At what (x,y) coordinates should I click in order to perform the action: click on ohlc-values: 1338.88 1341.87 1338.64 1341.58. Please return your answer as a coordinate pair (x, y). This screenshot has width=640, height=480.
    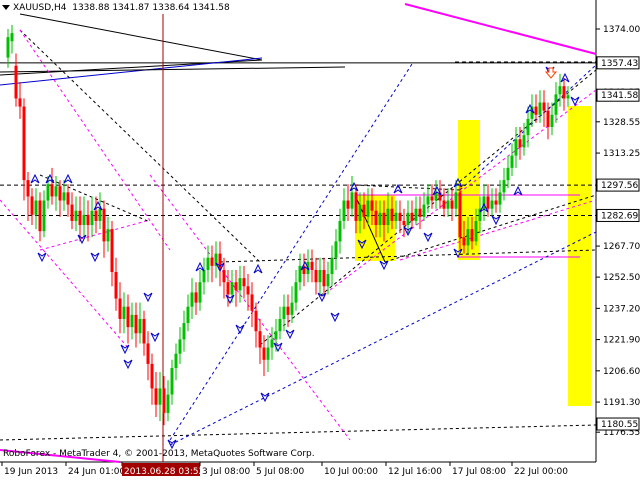
    Looking at the image, I should click on (151, 8).